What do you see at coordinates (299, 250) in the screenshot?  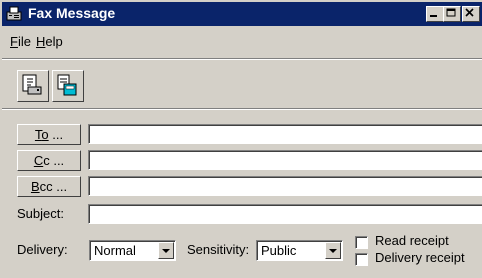 I see `sensitivity-select: Public` at bounding box center [299, 250].